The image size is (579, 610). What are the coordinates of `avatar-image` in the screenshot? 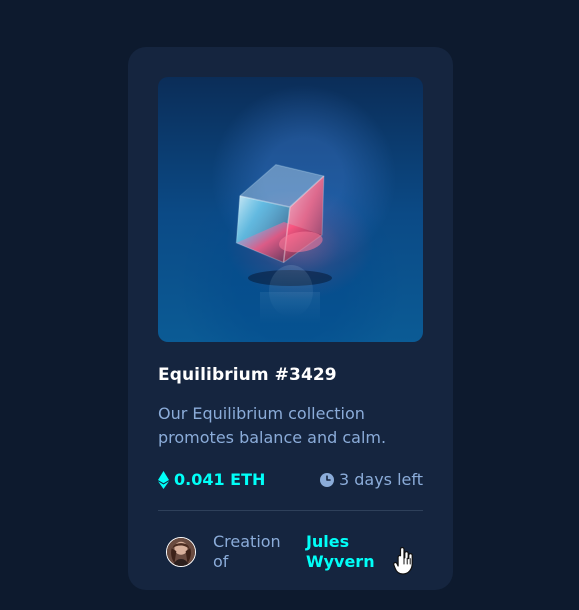 It's located at (181, 552).